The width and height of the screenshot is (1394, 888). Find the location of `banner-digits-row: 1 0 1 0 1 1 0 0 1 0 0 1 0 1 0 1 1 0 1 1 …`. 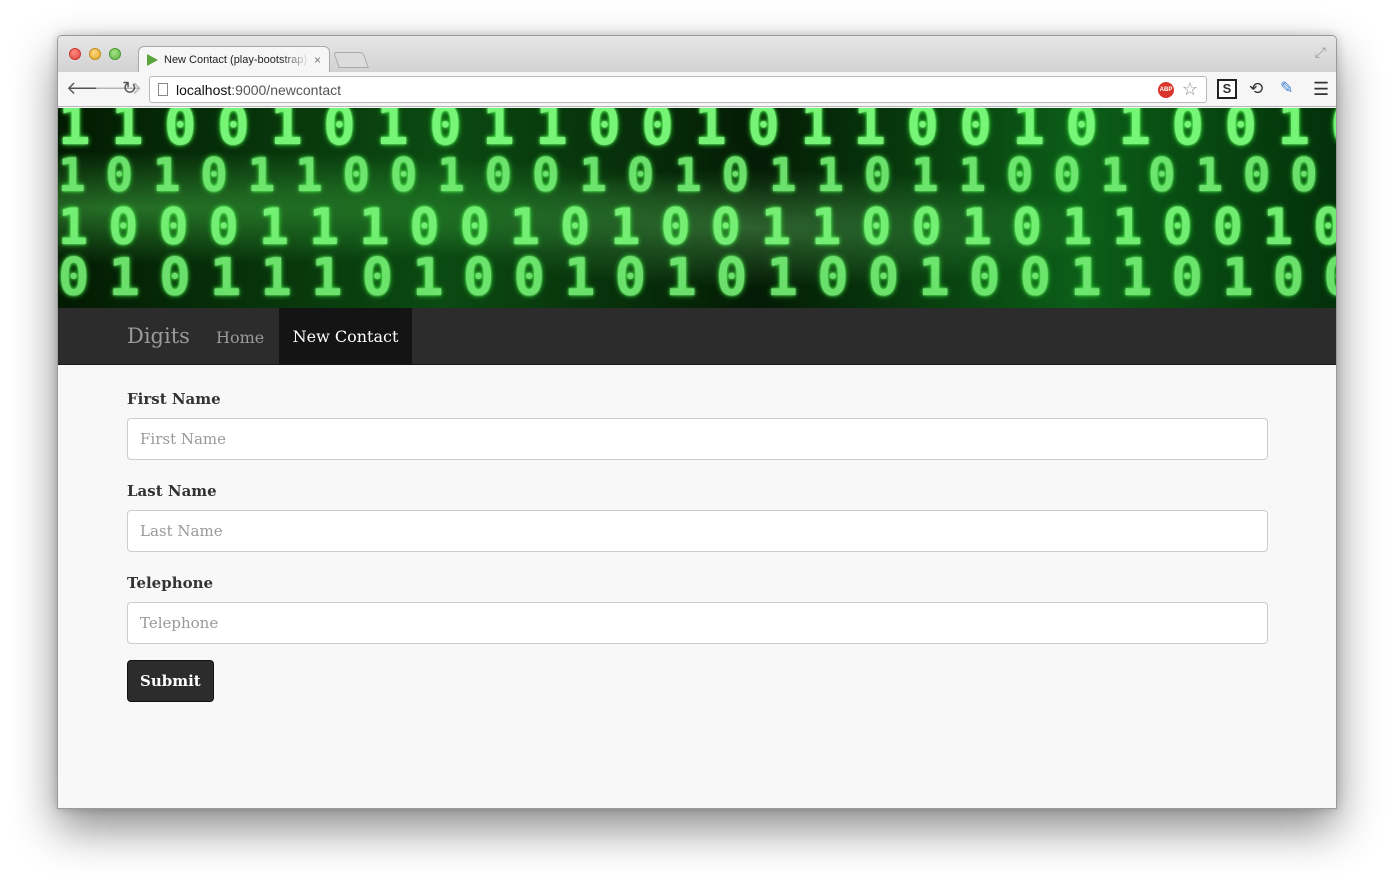

banner-digits-row: 1 0 1 0 1 1 0 0 1 0 0 1 0 1 0 1 1 0 1 1 … is located at coordinates (697, 175).